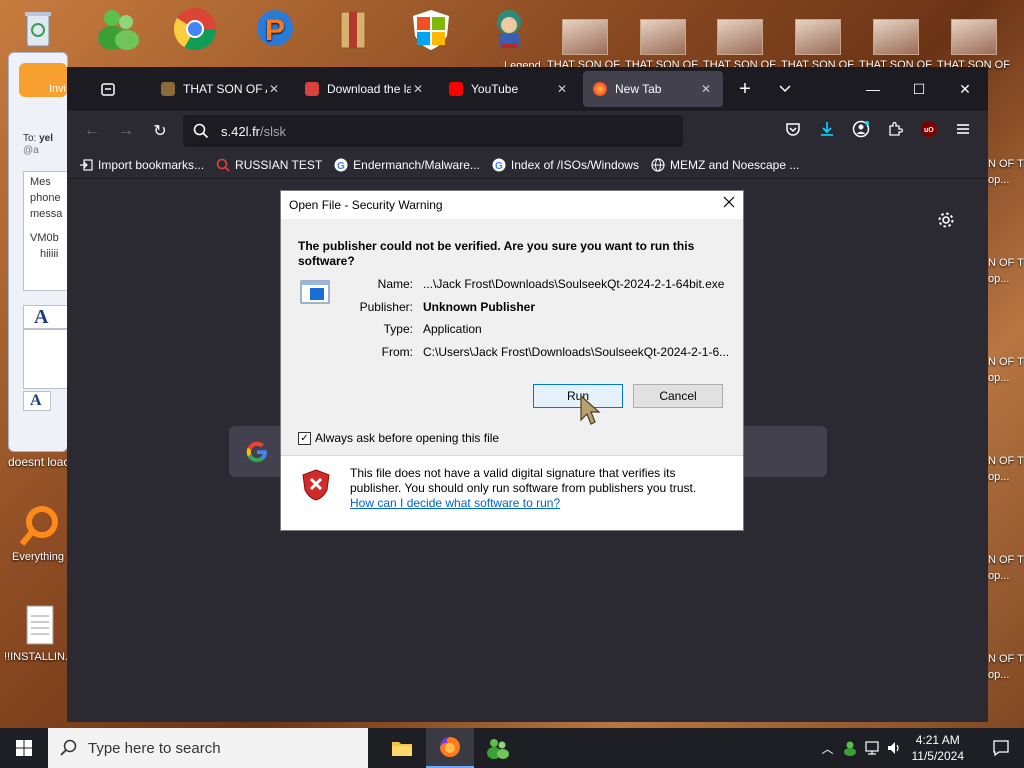 The width and height of the screenshot is (1024, 768). I want to click on taskbar-file-explorer, so click(402, 748).